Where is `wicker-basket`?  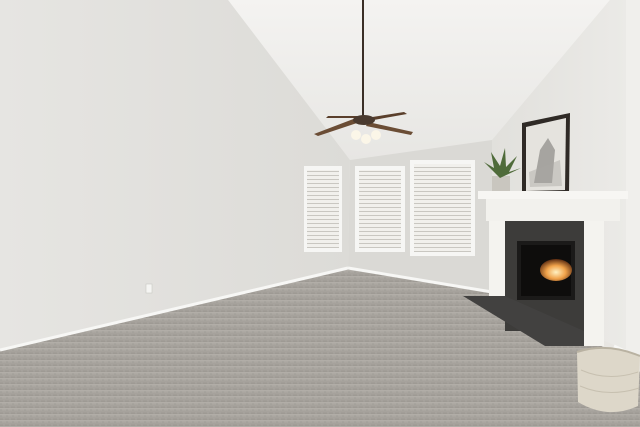
wicker-basket is located at coordinates (608, 379).